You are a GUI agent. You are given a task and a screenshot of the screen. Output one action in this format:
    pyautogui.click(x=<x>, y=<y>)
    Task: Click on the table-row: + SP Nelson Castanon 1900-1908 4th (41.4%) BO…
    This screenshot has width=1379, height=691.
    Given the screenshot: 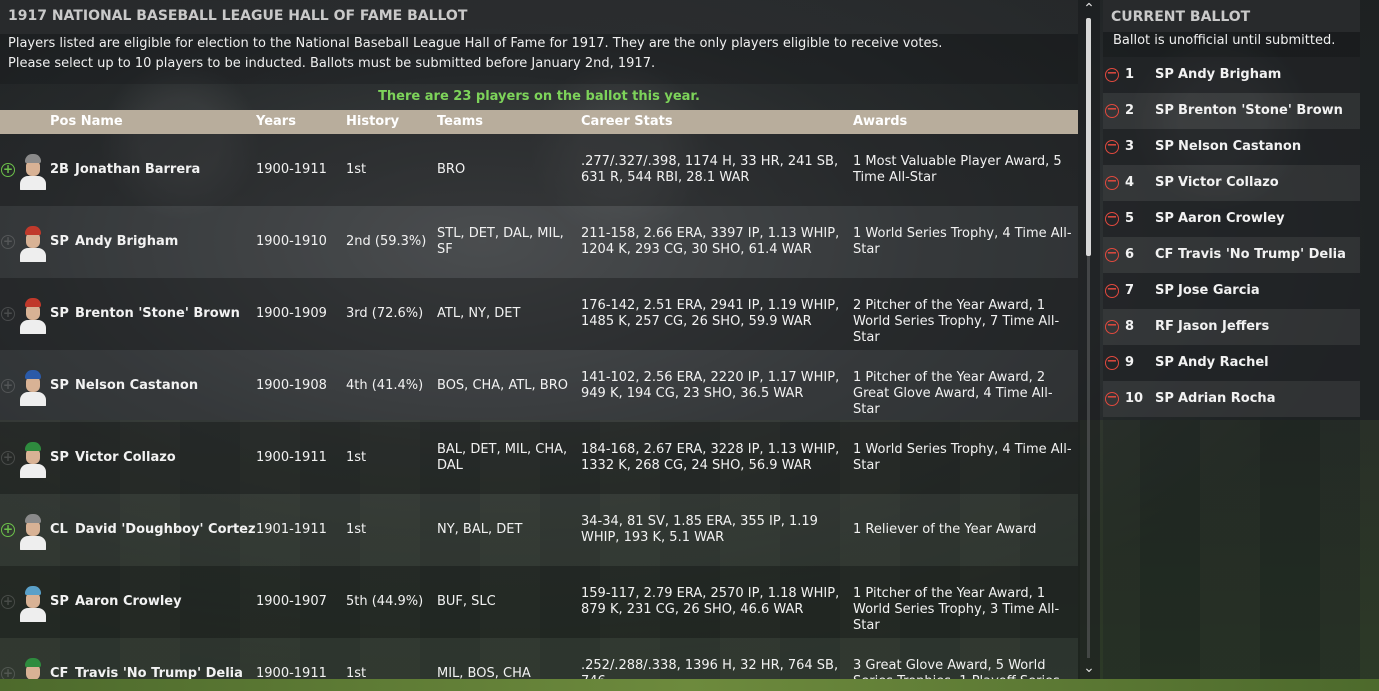 What is the action you would take?
    pyautogui.click(x=539, y=386)
    